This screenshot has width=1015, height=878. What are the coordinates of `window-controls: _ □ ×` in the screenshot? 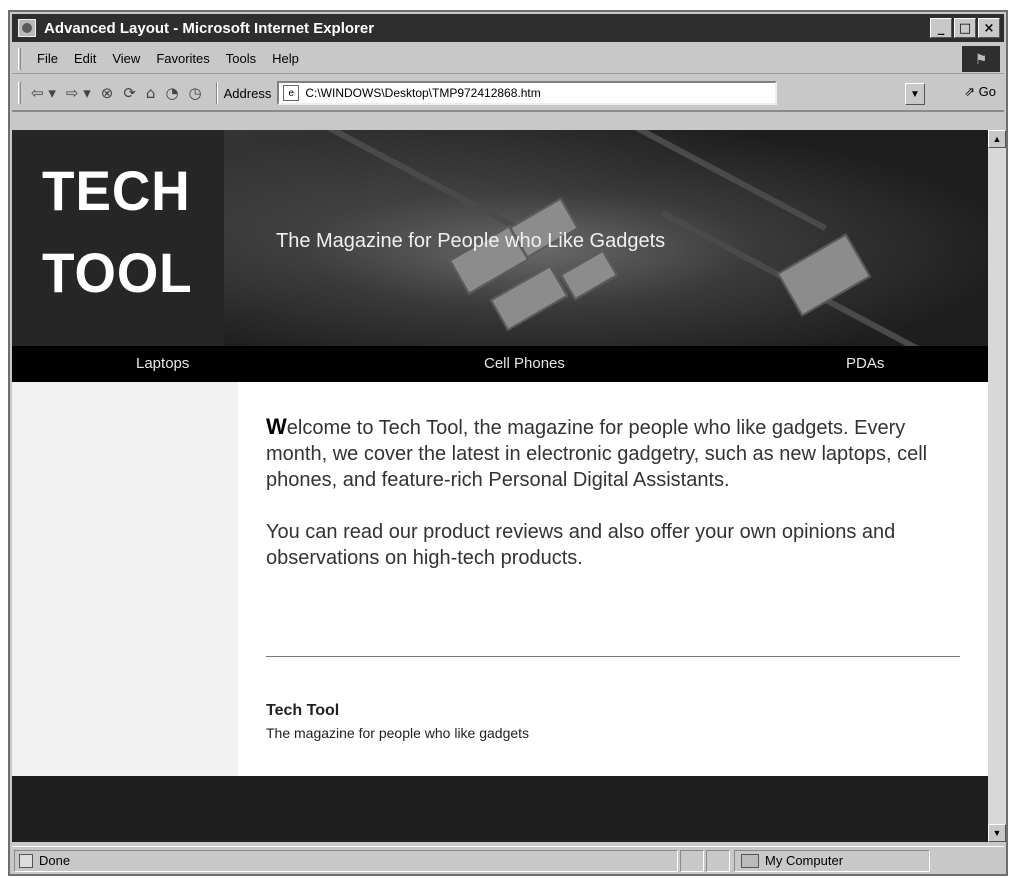 It's located at (965, 28).